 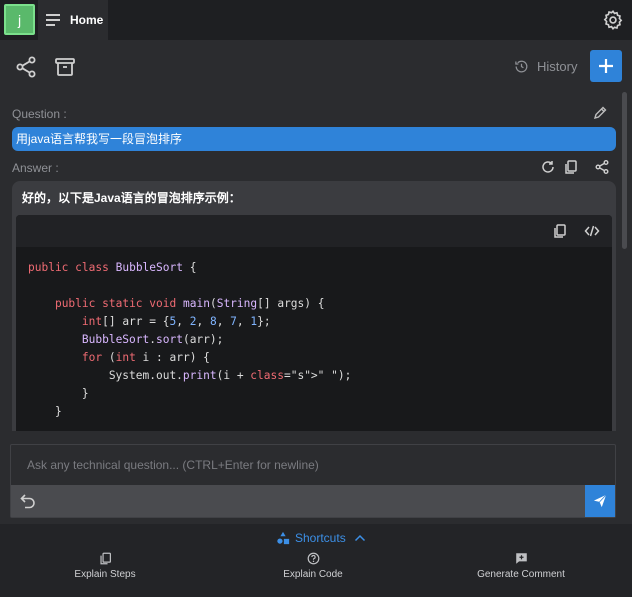 I want to click on trash-icon, so click(x=65, y=67).